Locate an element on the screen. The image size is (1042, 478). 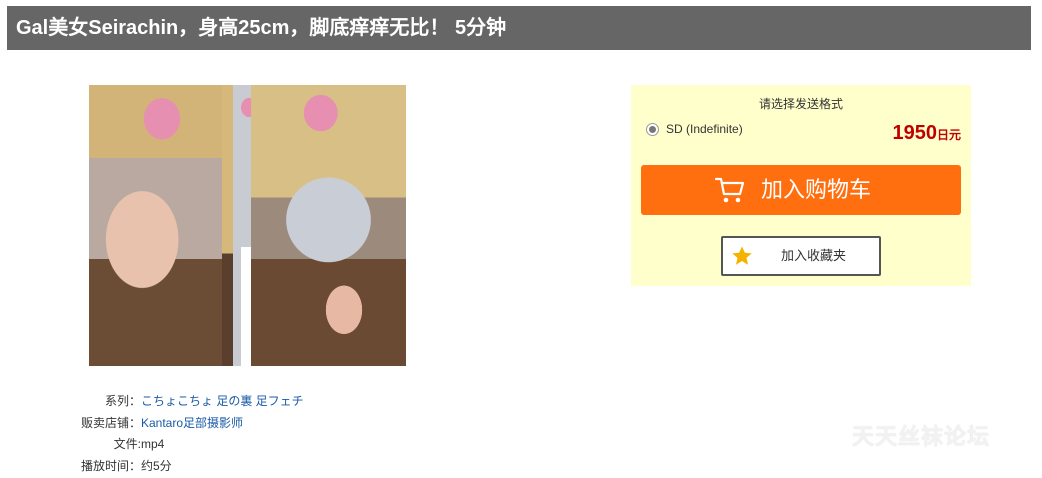
product-image-panel-left is located at coordinates (165, 225).